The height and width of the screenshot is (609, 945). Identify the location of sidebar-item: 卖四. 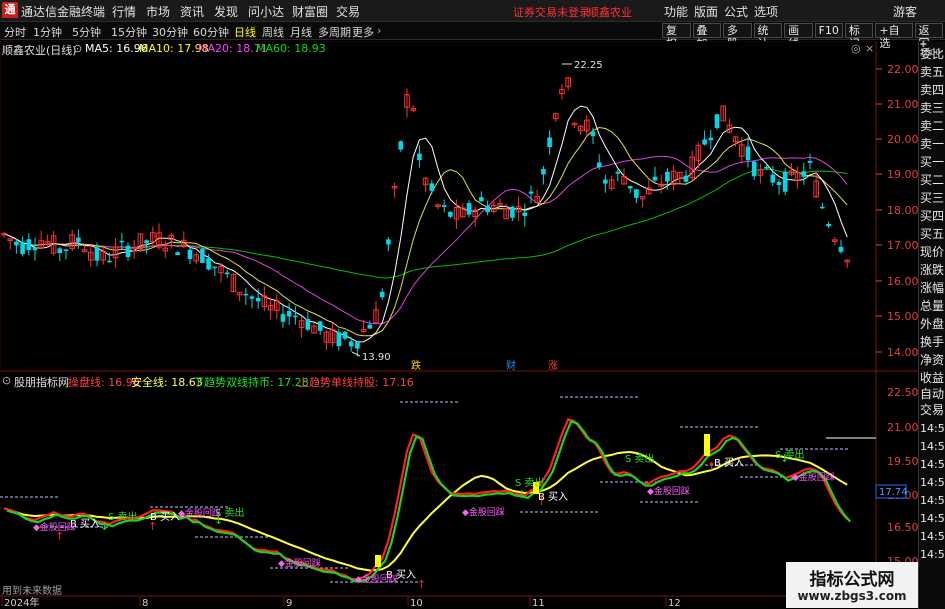
(932, 90).